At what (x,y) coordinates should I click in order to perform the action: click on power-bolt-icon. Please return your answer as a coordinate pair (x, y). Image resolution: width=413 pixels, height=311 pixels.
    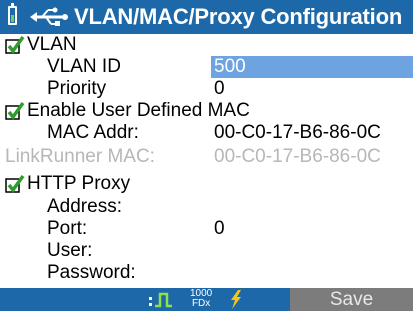
    Looking at the image, I should click on (236, 299).